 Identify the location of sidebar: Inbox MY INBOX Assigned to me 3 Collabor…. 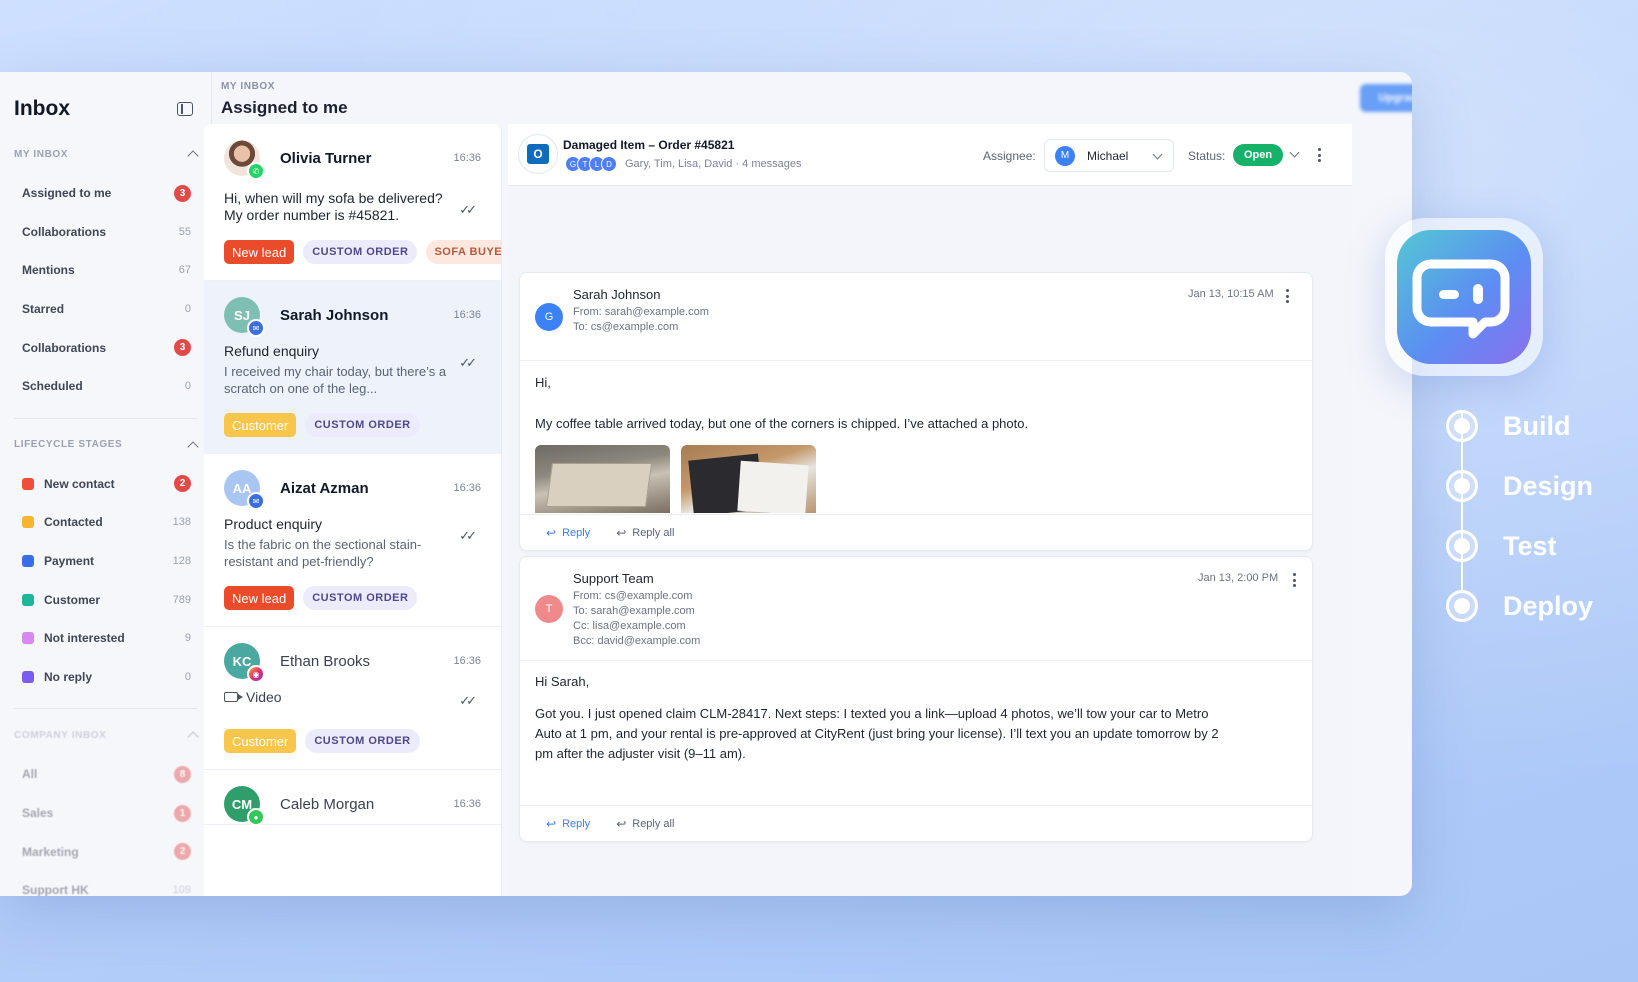
(106, 484).